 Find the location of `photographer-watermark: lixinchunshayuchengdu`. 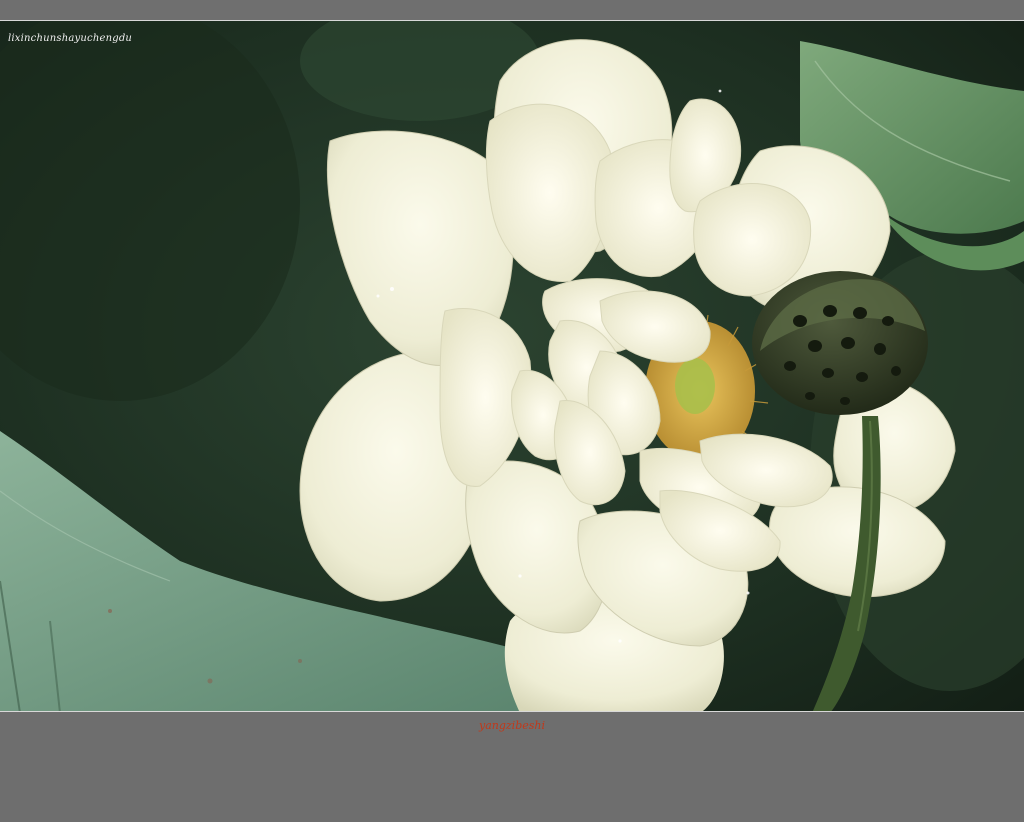

photographer-watermark: lixinchunshayuchengdu is located at coordinates (70, 38).